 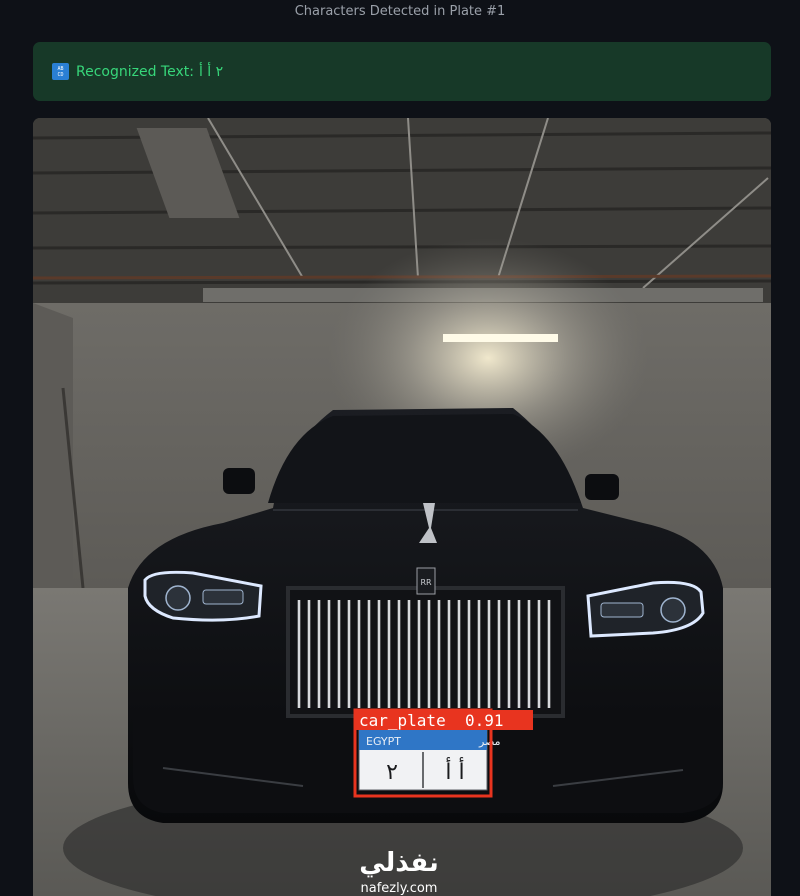 What do you see at coordinates (602, 487) in the screenshot?
I see `right-mirror` at bounding box center [602, 487].